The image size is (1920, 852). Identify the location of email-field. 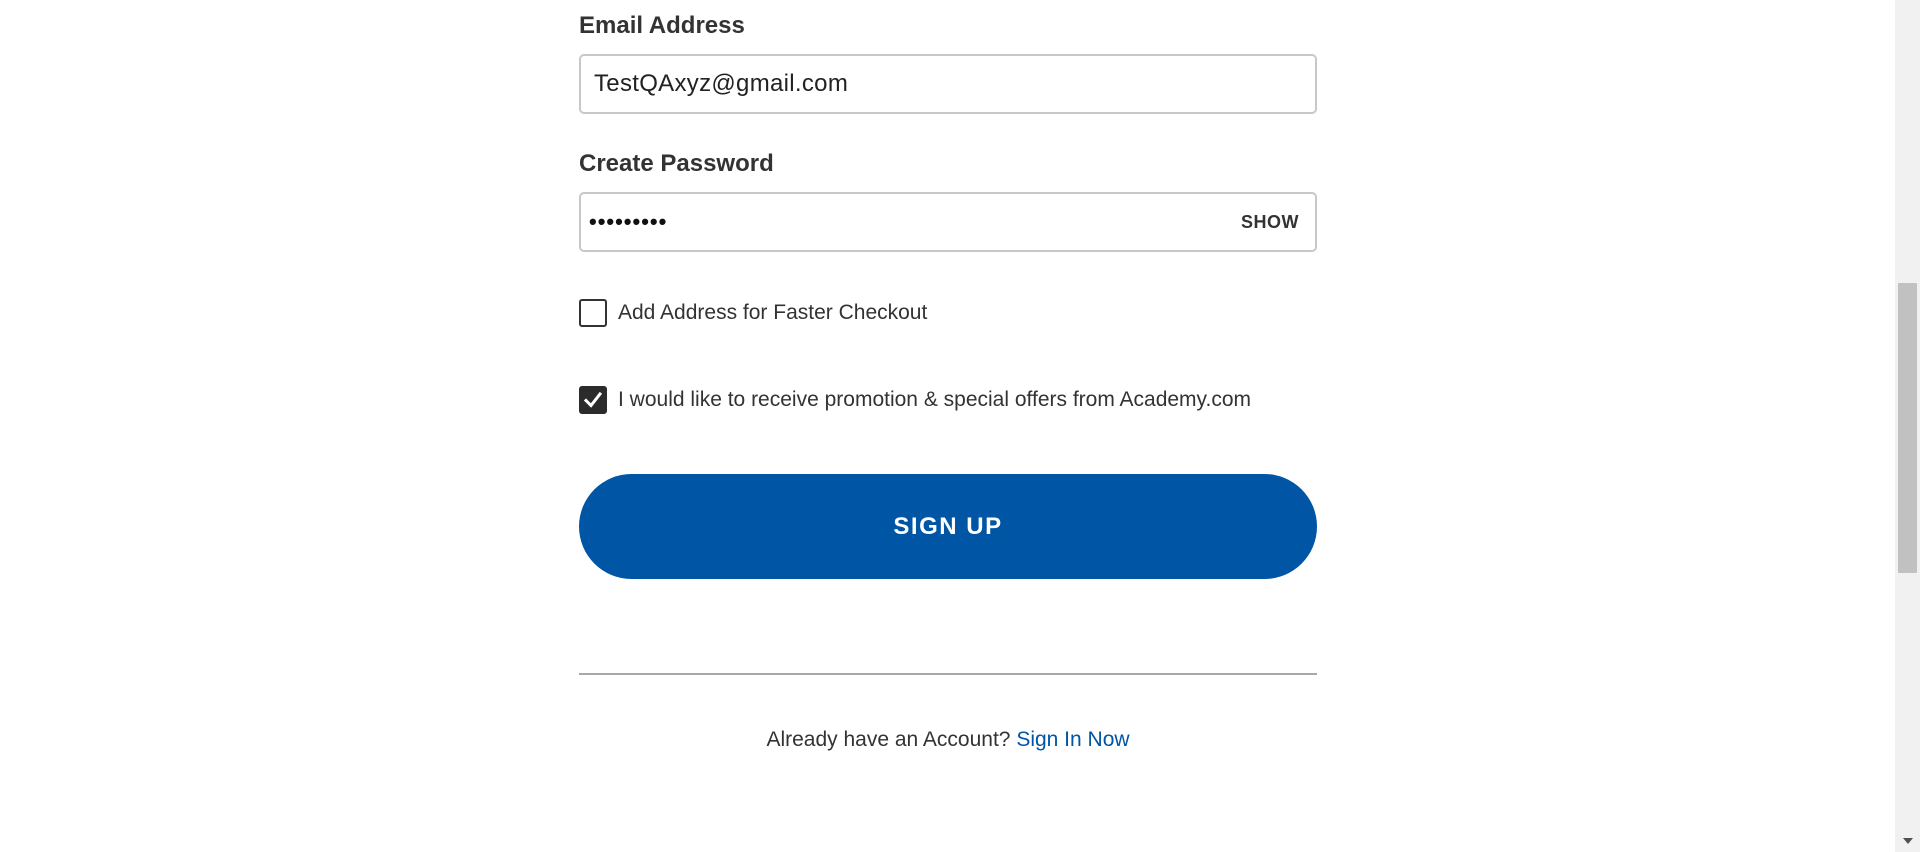
(948, 84).